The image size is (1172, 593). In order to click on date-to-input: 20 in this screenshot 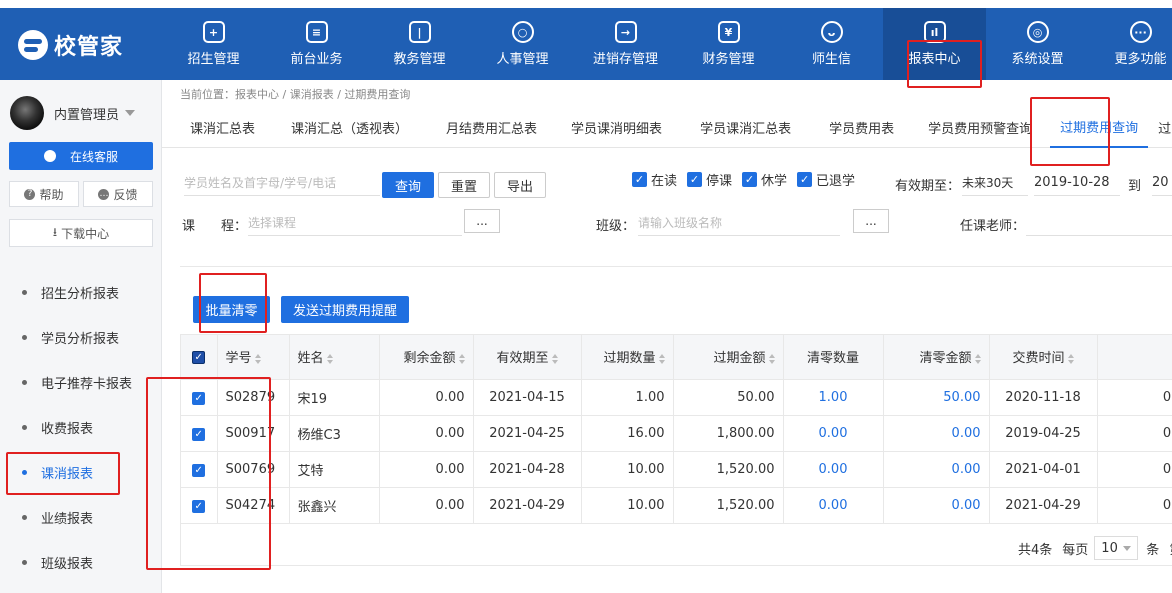, I will do `click(1162, 183)`.